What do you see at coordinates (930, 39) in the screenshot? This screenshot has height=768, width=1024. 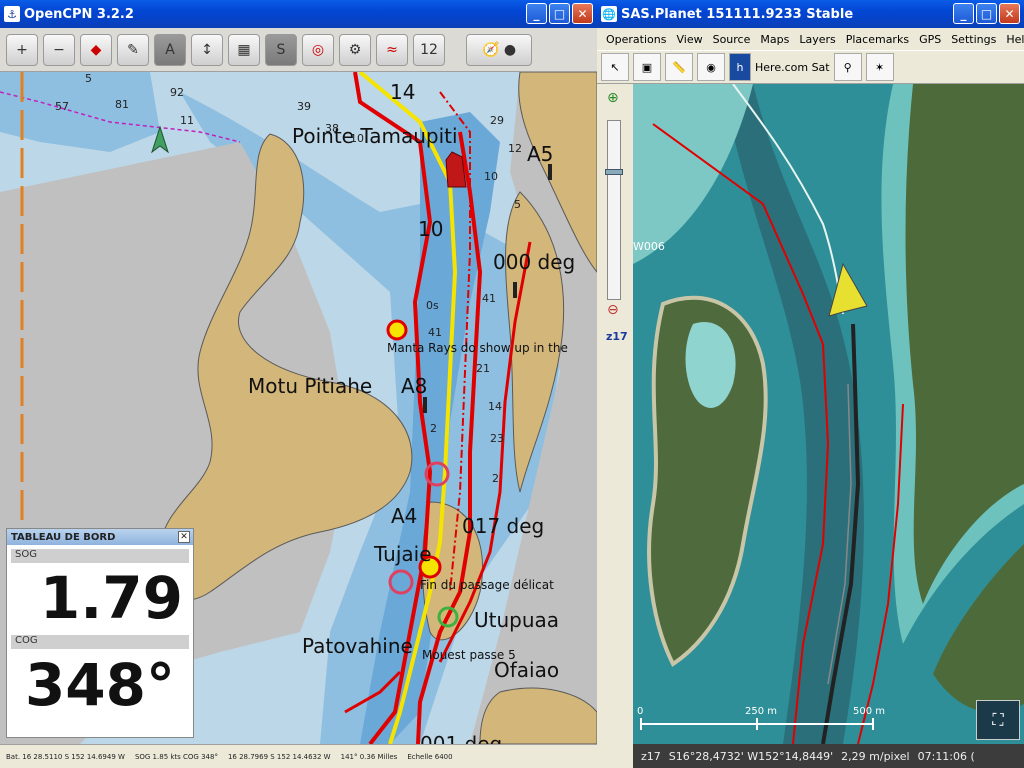 I see `menu-gps: GPS` at bounding box center [930, 39].